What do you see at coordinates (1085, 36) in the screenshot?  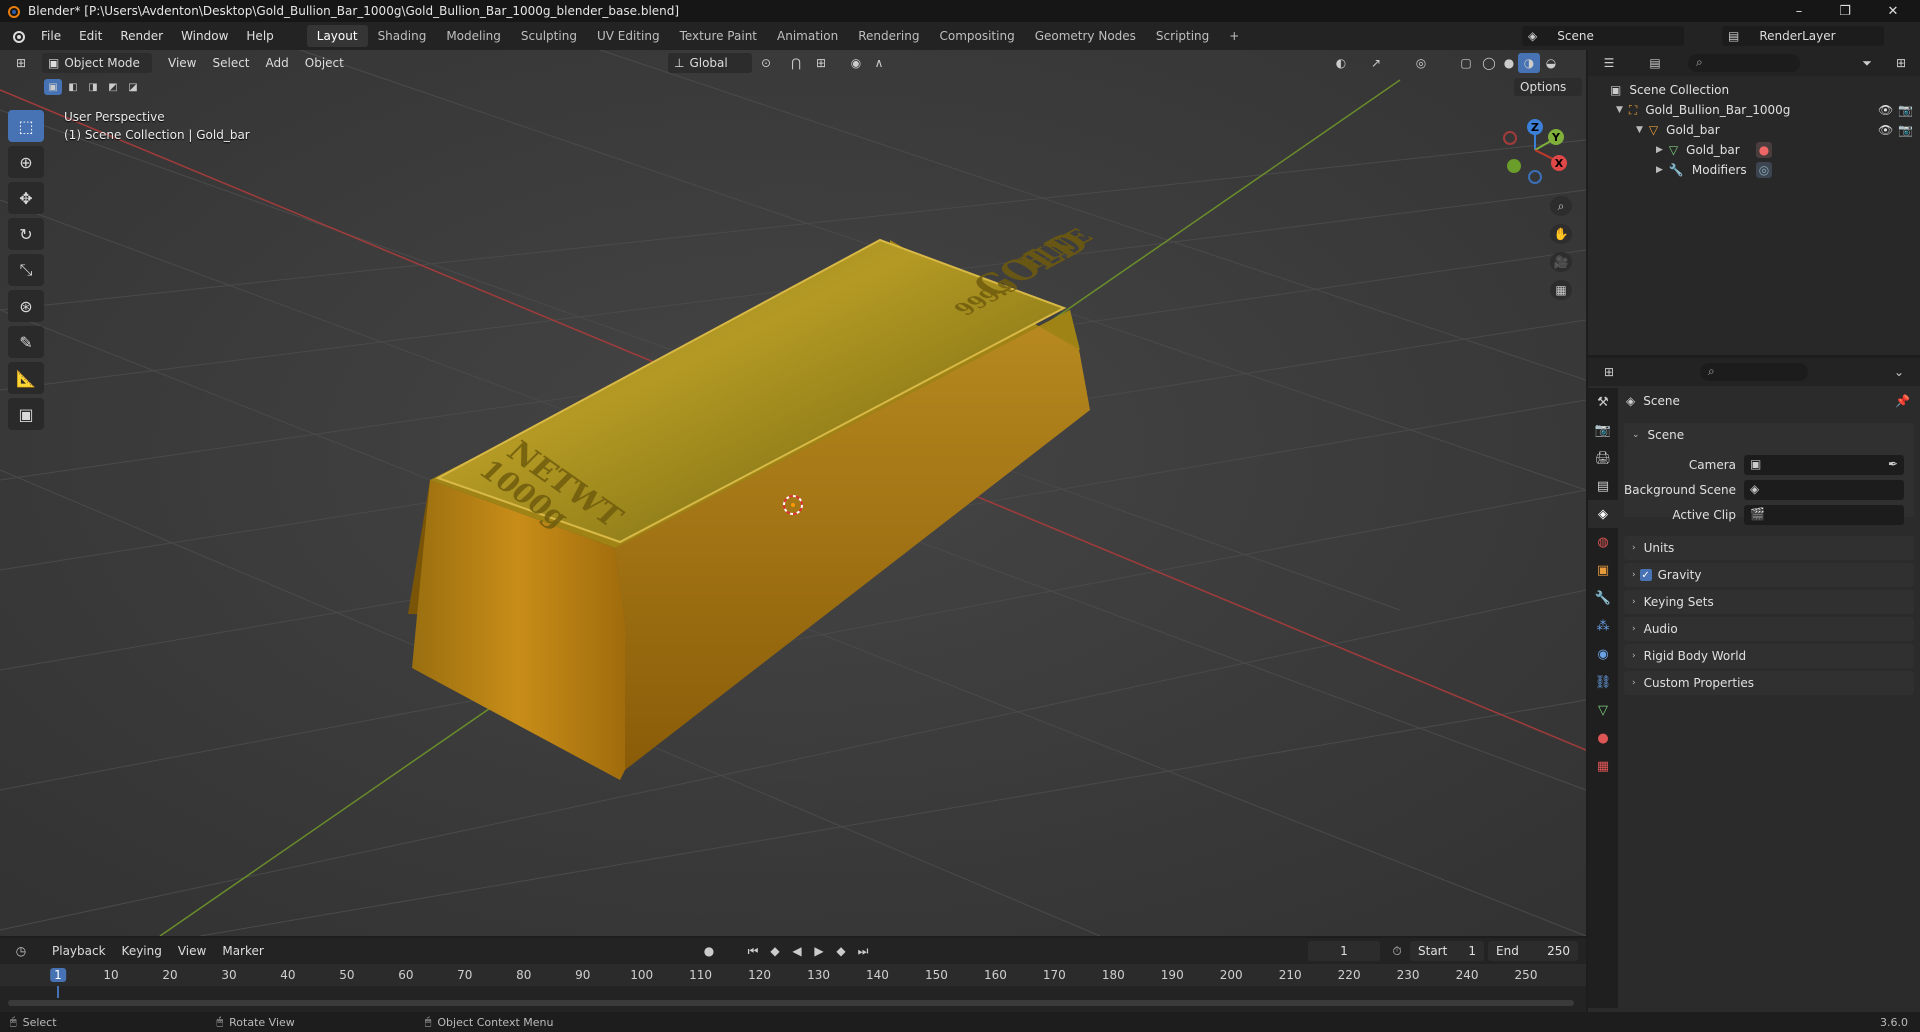 I see `workspace-tab-geometry-nodes: Geometry Nodes` at bounding box center [1085, 36].